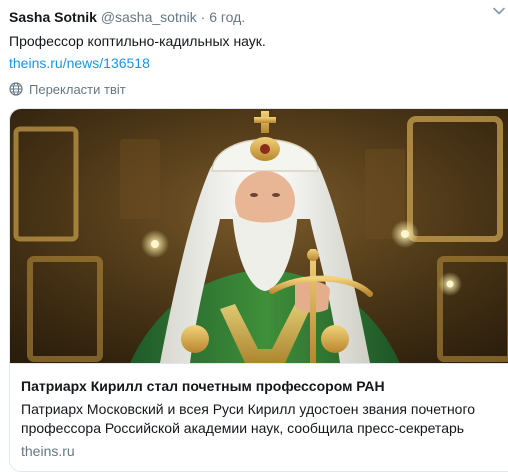 This screenshot has width=508, height=472. What do you see at coordinates (137, 41) in the screenshot?
I see `tweet-text: Профессор коптильно-кадильных наук.` at bounding box center [137, 41].